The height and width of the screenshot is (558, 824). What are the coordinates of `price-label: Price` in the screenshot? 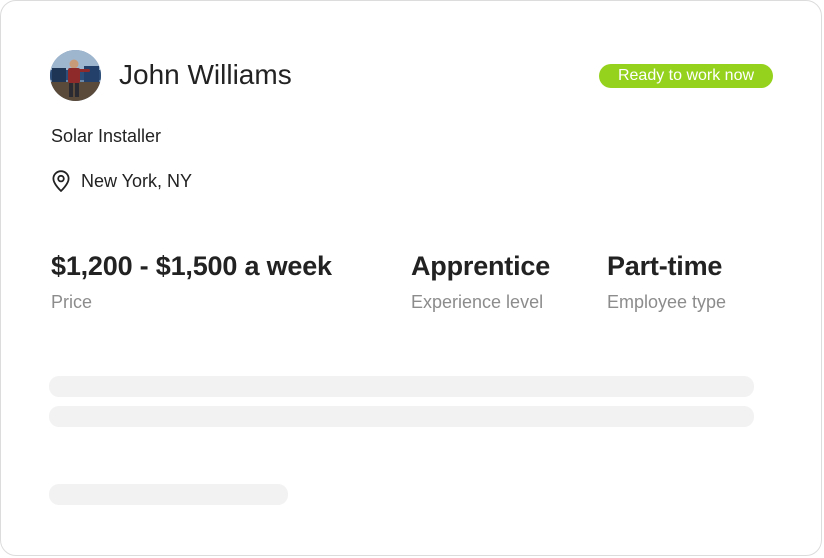 It's located at (72, 302).